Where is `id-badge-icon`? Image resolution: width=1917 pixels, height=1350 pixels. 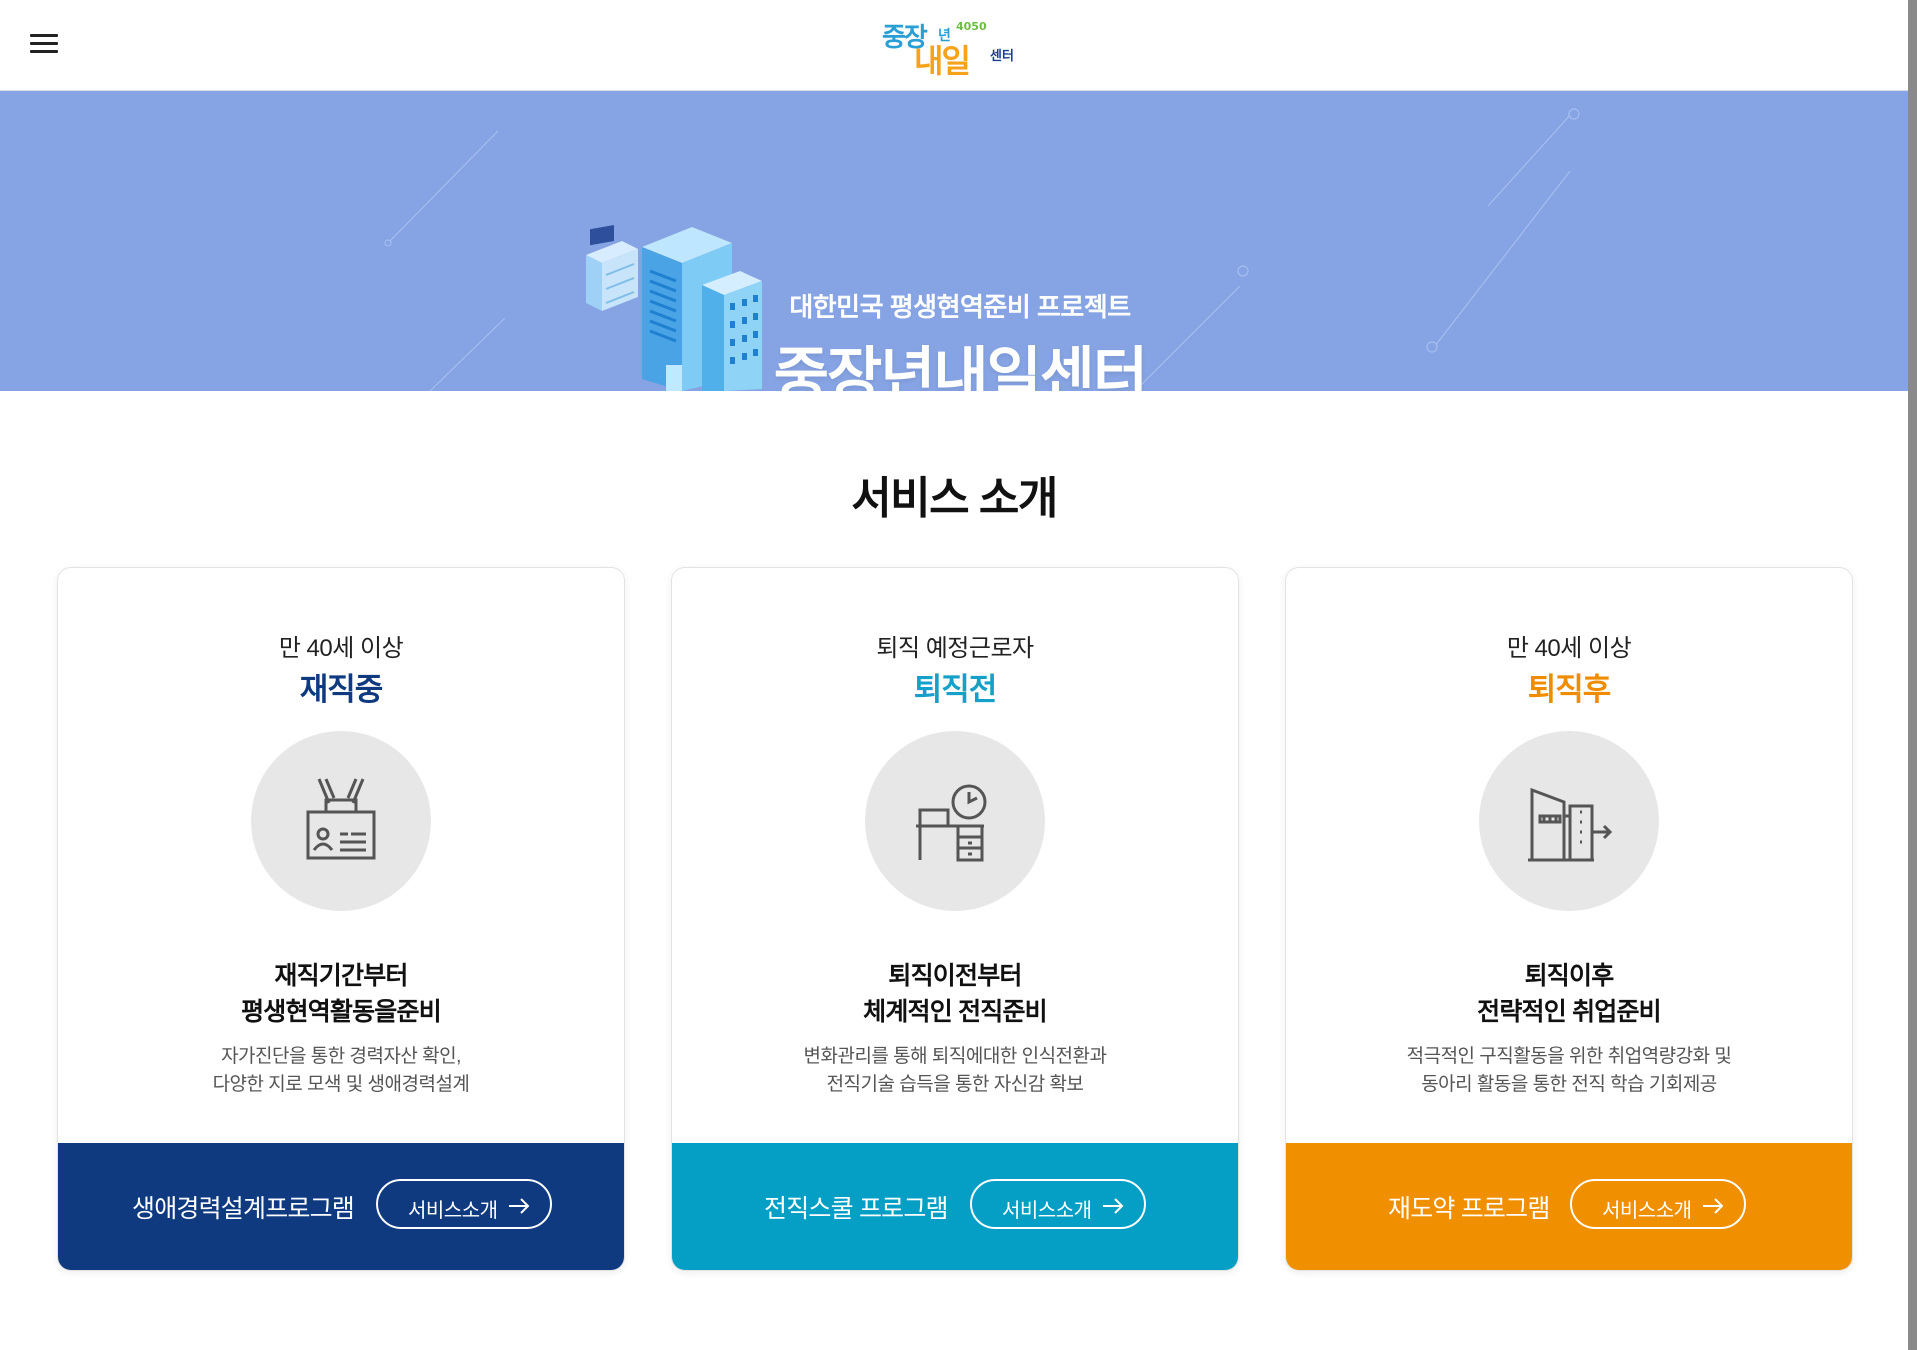 id-badge-icon is located at coordinates (341, 819).